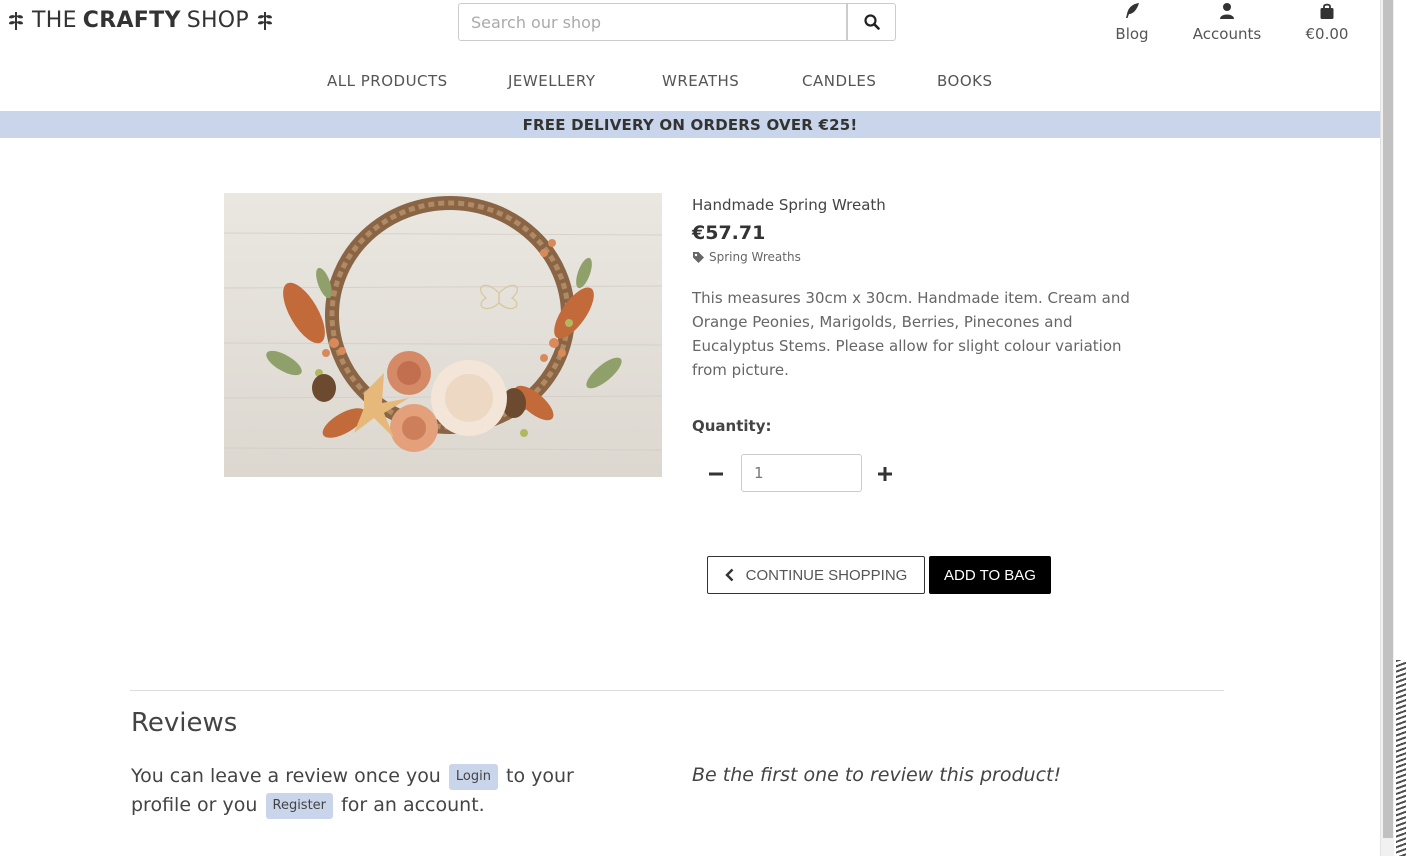  What do you see at coordinates (54, 20) in the screenshot?
I see `brand-text-the: THE` at bounding box center [54, 20].